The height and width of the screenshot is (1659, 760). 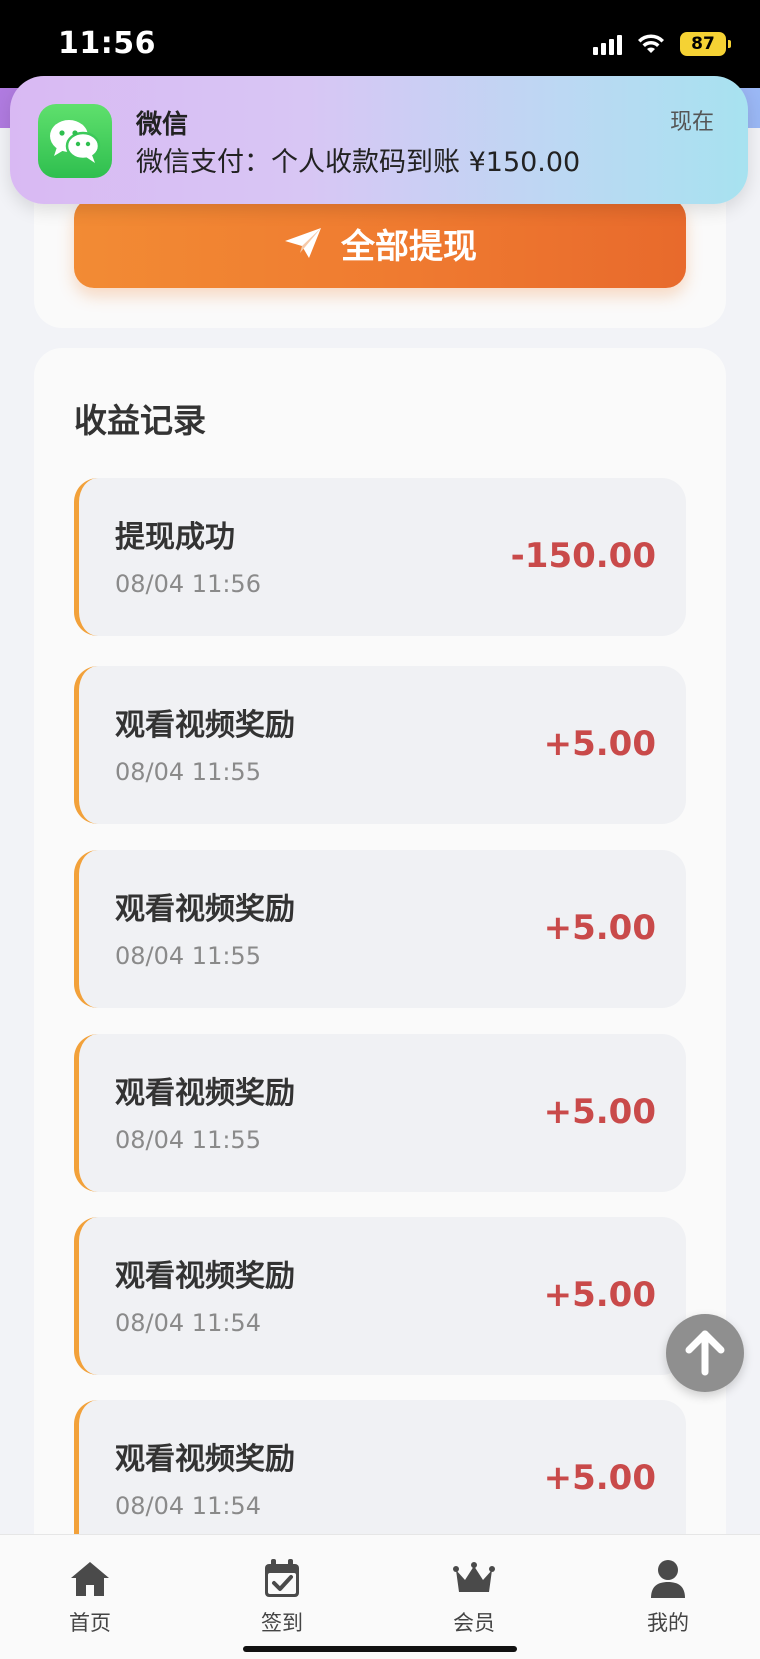 What do you see at coordinates (668, 1579) in the screenshot?
I see `user-icon` at bounding box center [668, 1579].